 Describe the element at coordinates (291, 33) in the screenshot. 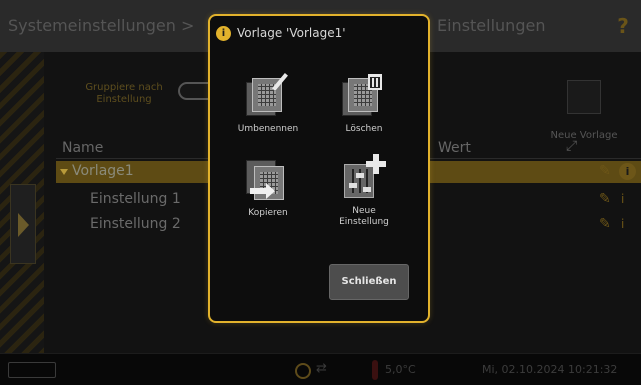

I see `dialog-title: Vorlage 'Vorlage1'` at that location.